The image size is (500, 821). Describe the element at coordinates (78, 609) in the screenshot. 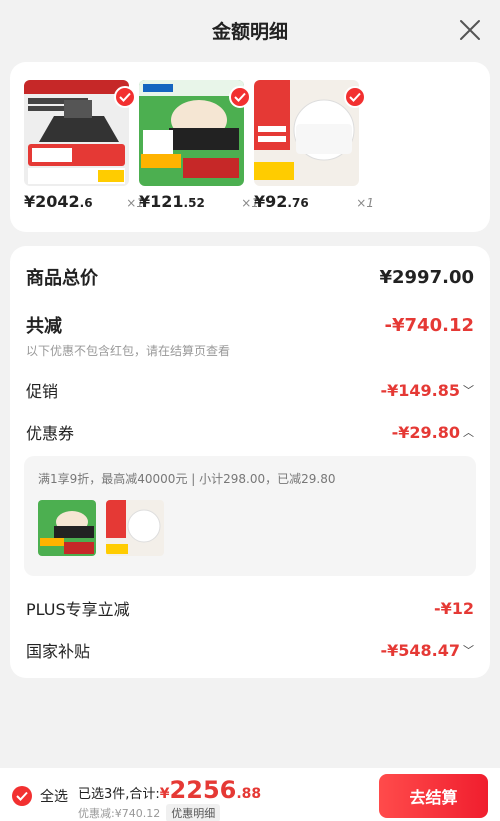

I see `plus-discount-label: PLUS专享立减` at that location.